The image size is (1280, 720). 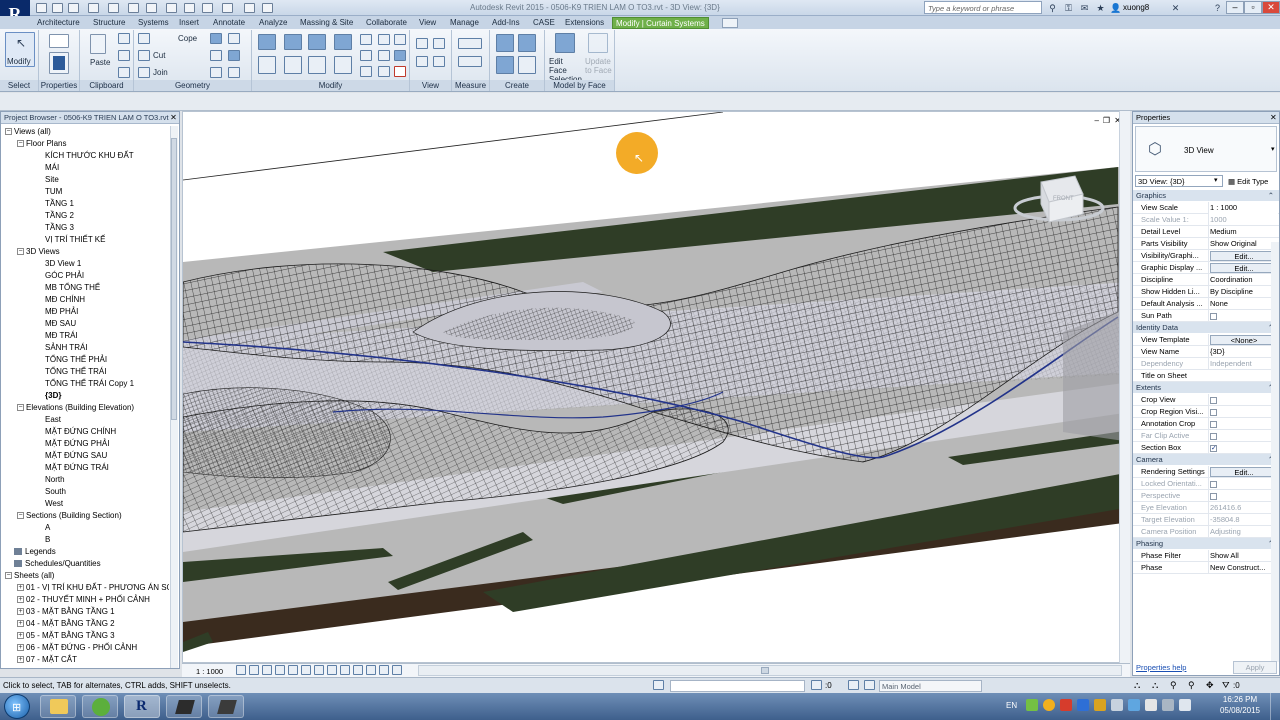 What do you see at coordinates (59, 228) in the screenshot?
I see `browser-item: TẦNG 3` at bounding box center [59, 228].